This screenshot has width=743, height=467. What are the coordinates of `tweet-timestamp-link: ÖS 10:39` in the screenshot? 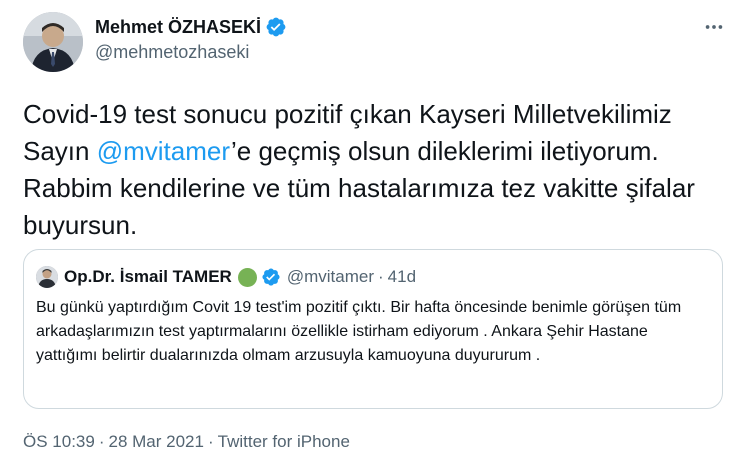 It's located at (59, 441).